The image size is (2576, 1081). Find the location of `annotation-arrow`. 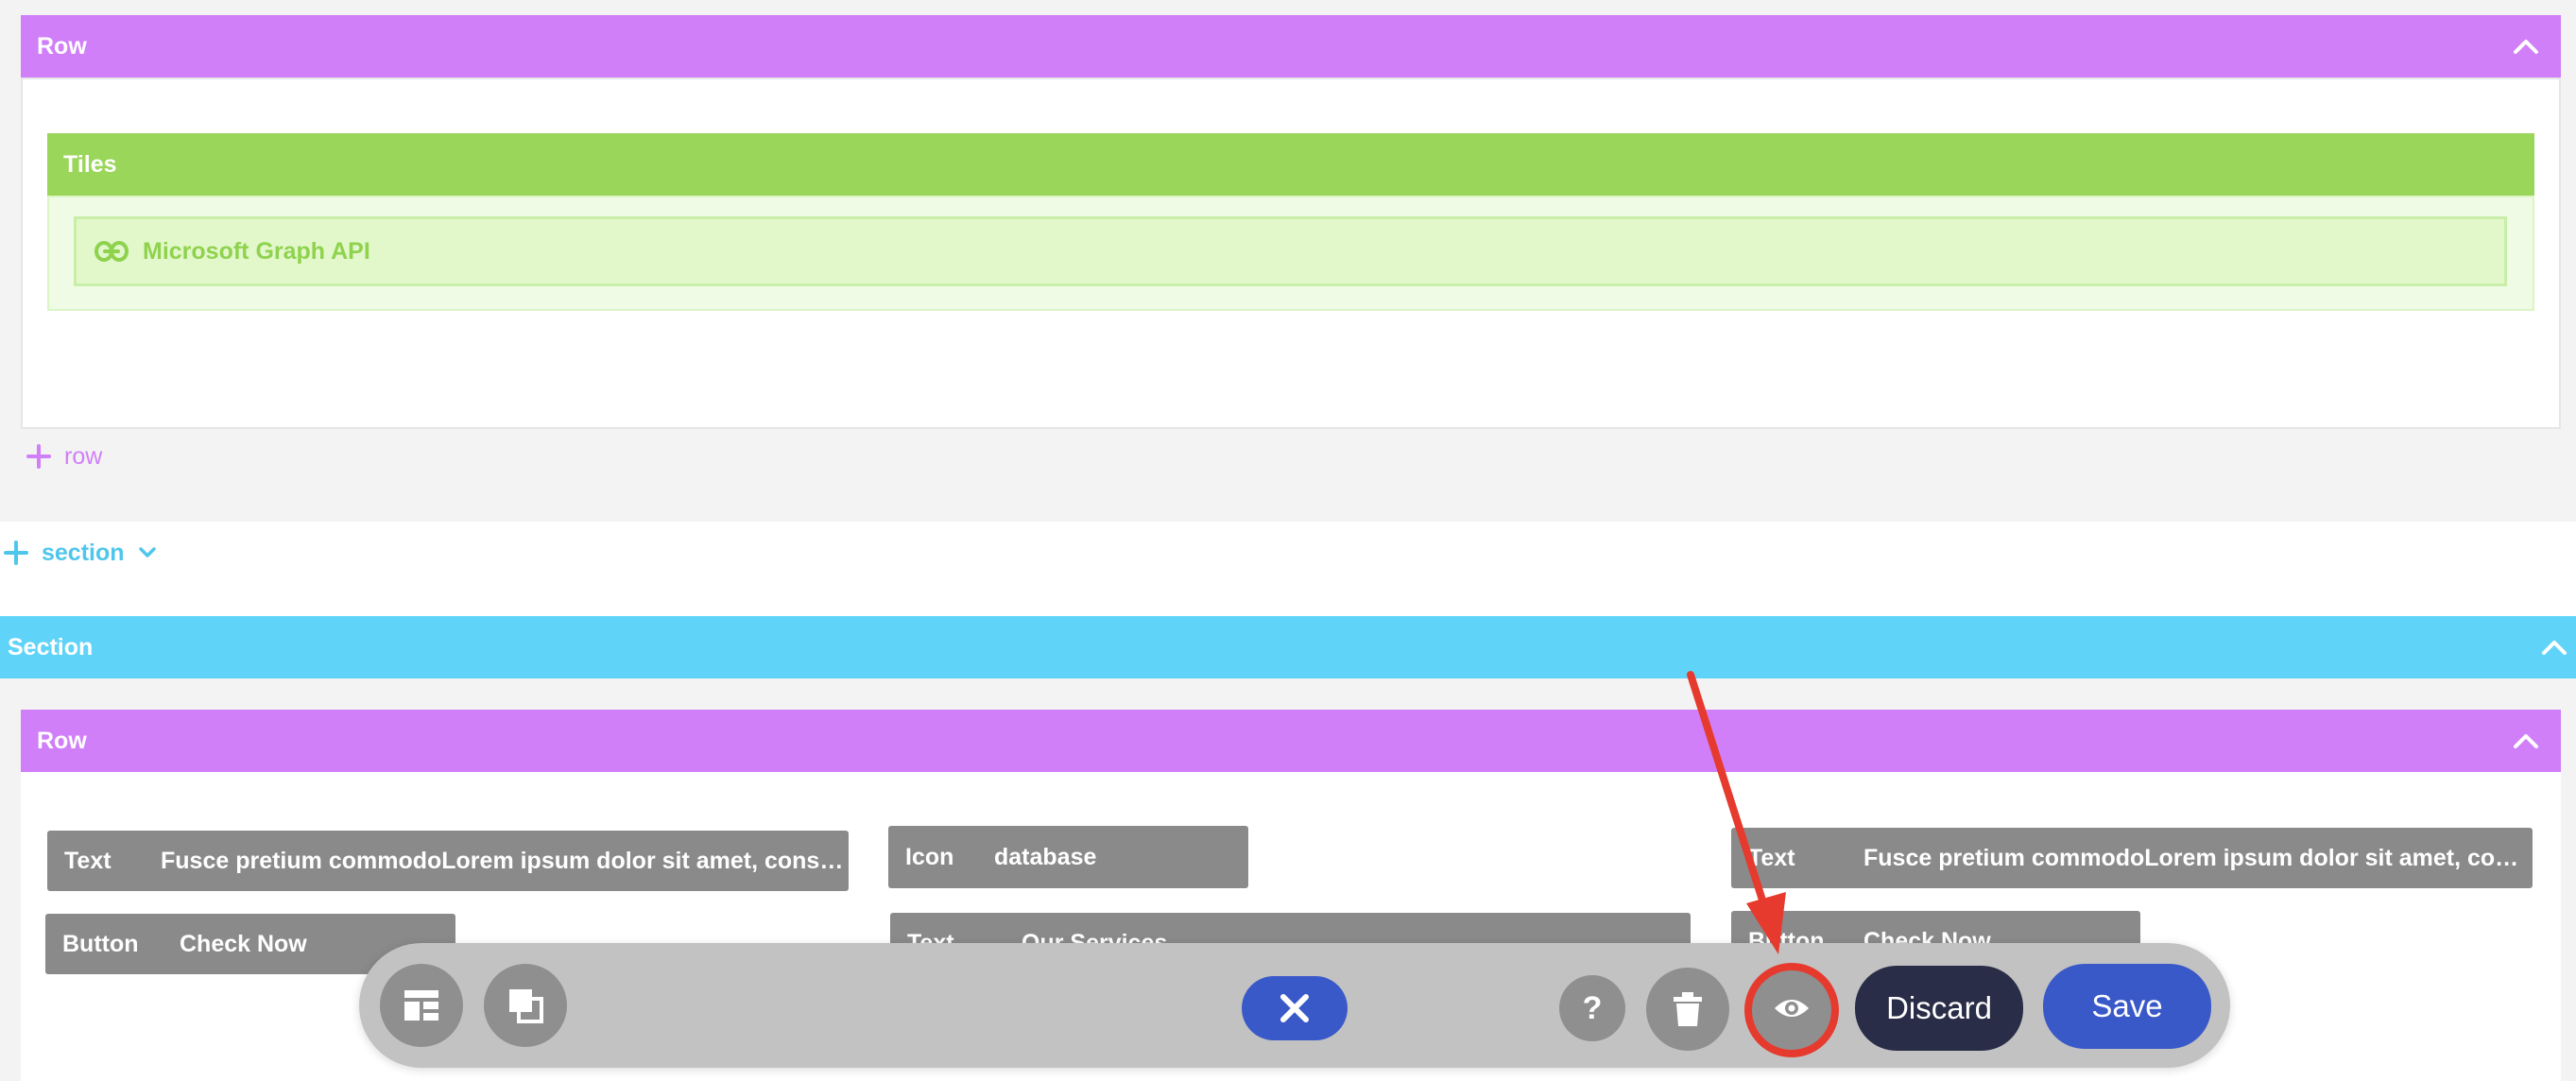

annotation-arrow is located at coordinates (1763, 864).